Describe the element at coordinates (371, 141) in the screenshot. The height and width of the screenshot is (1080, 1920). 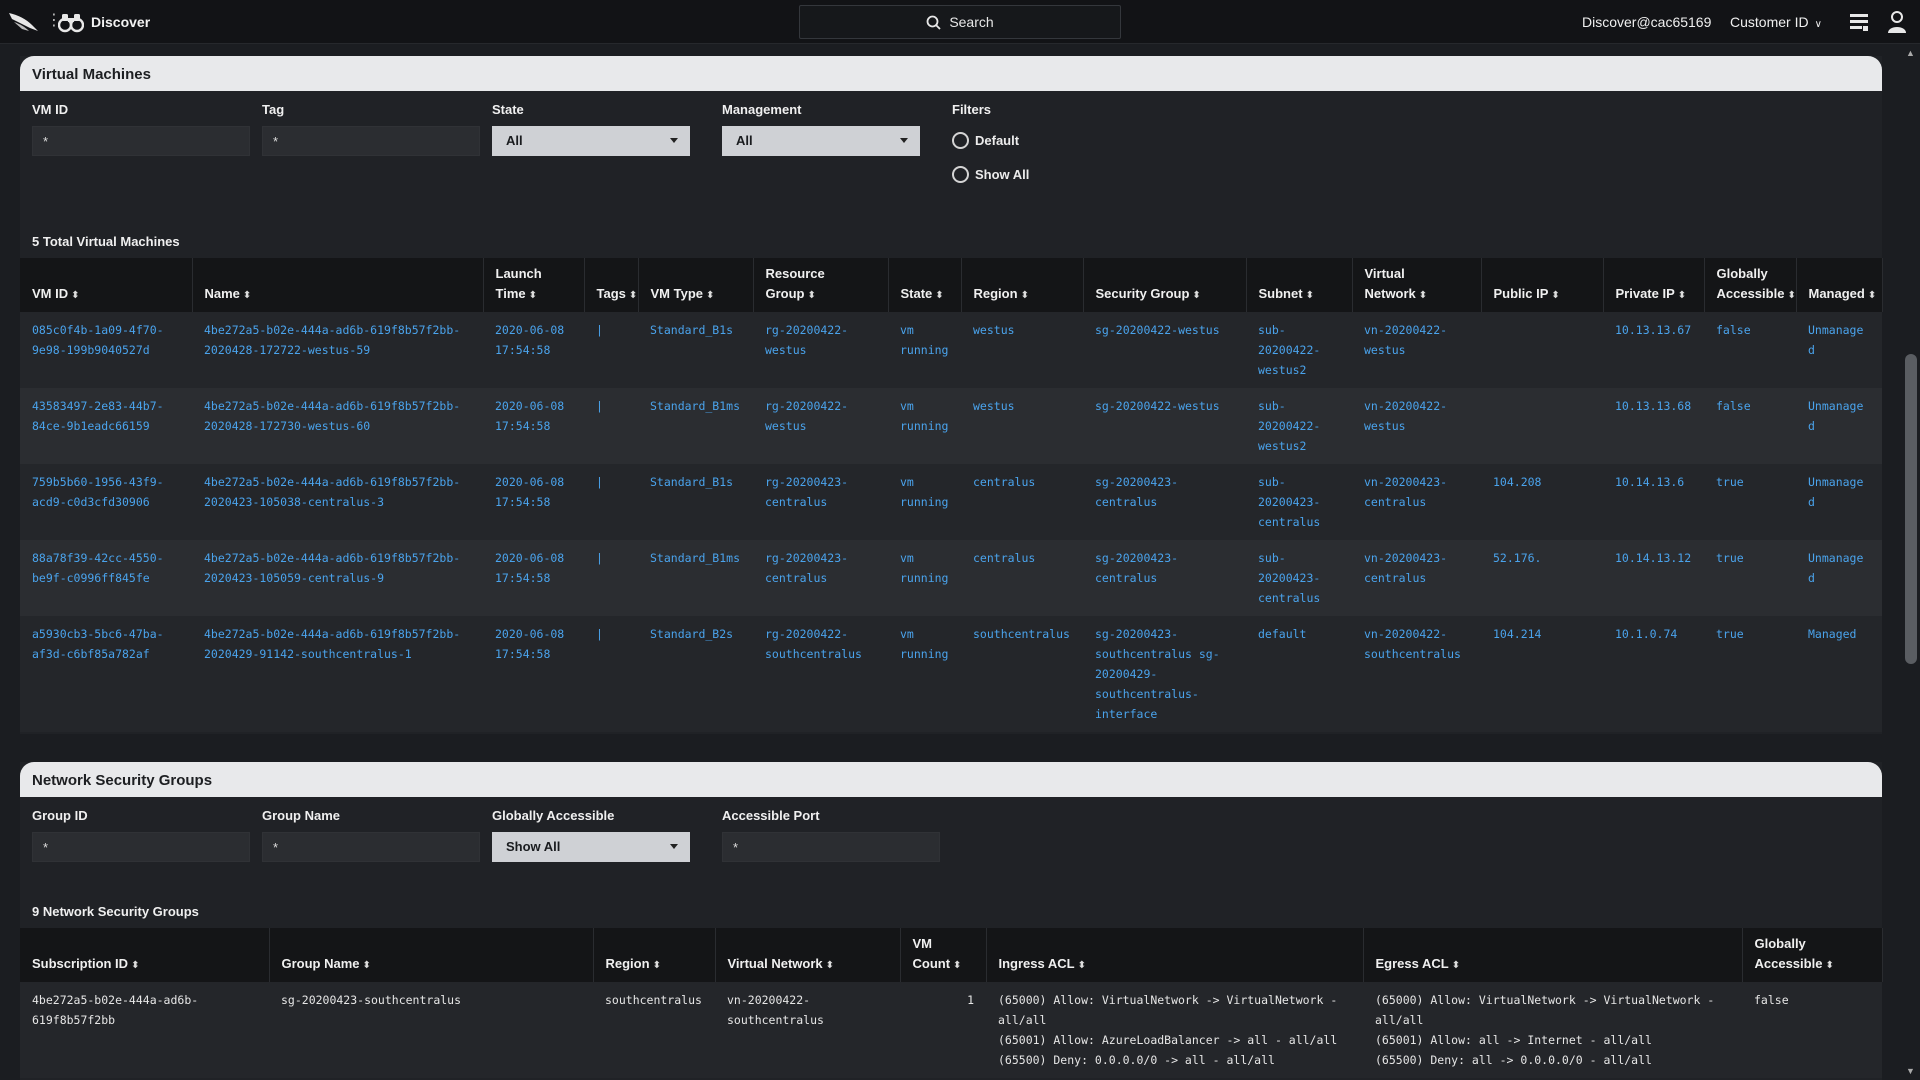
I see `tag-filter-input: *` at that location.